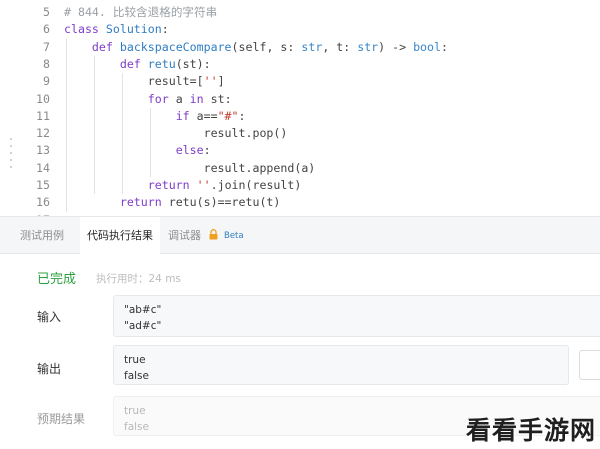 The image size is (600, 449). What do you see at coordinates (300, 64) in the screenshot?
I see `code-line: 8 def retu(st):` at bounding box center [300, 64].